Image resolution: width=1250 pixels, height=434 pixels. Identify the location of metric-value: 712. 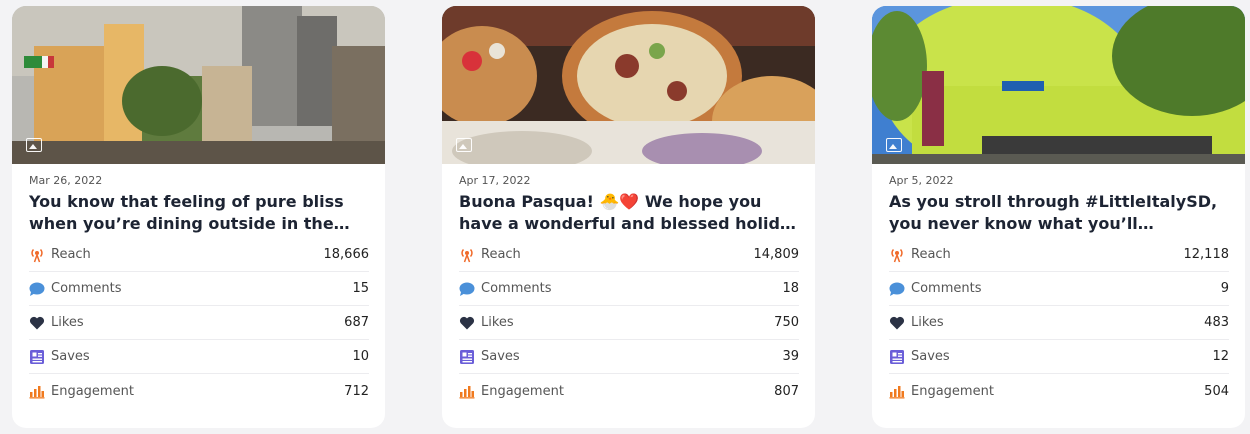
(356, 391).